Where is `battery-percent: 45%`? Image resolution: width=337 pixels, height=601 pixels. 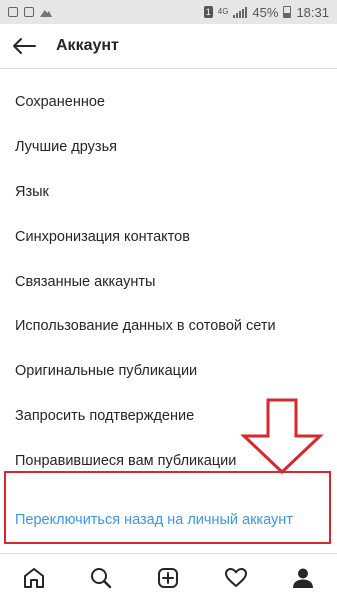
battery-percent: 45% is located at coordinates (265, 12).